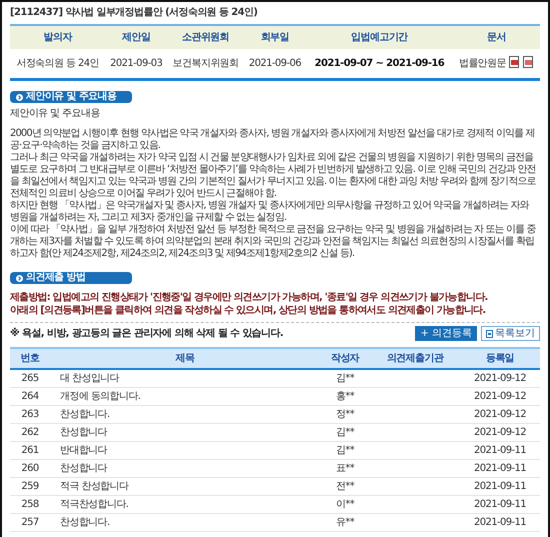  What do you see at coordinates (30, 505) in the screenshot?
I see `table-cell: 258` at bounding box center [30, 505].